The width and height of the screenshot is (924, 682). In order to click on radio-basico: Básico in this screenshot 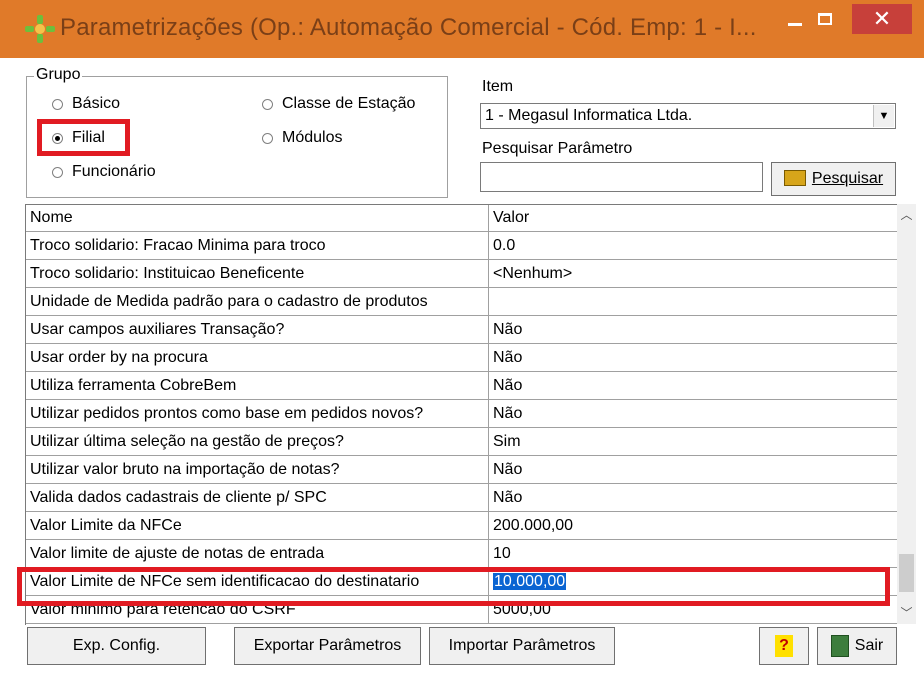, I will do `click(86, 104)`.